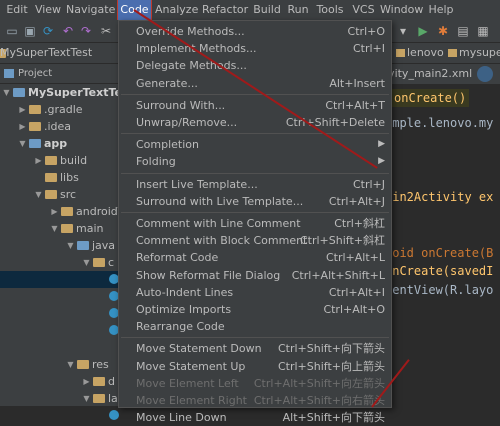  Describe the element at coordinates (66, 92) in the screenshot. I see `tree-item-mysupertexttest: ▼ MySuperTextTest` at that location.